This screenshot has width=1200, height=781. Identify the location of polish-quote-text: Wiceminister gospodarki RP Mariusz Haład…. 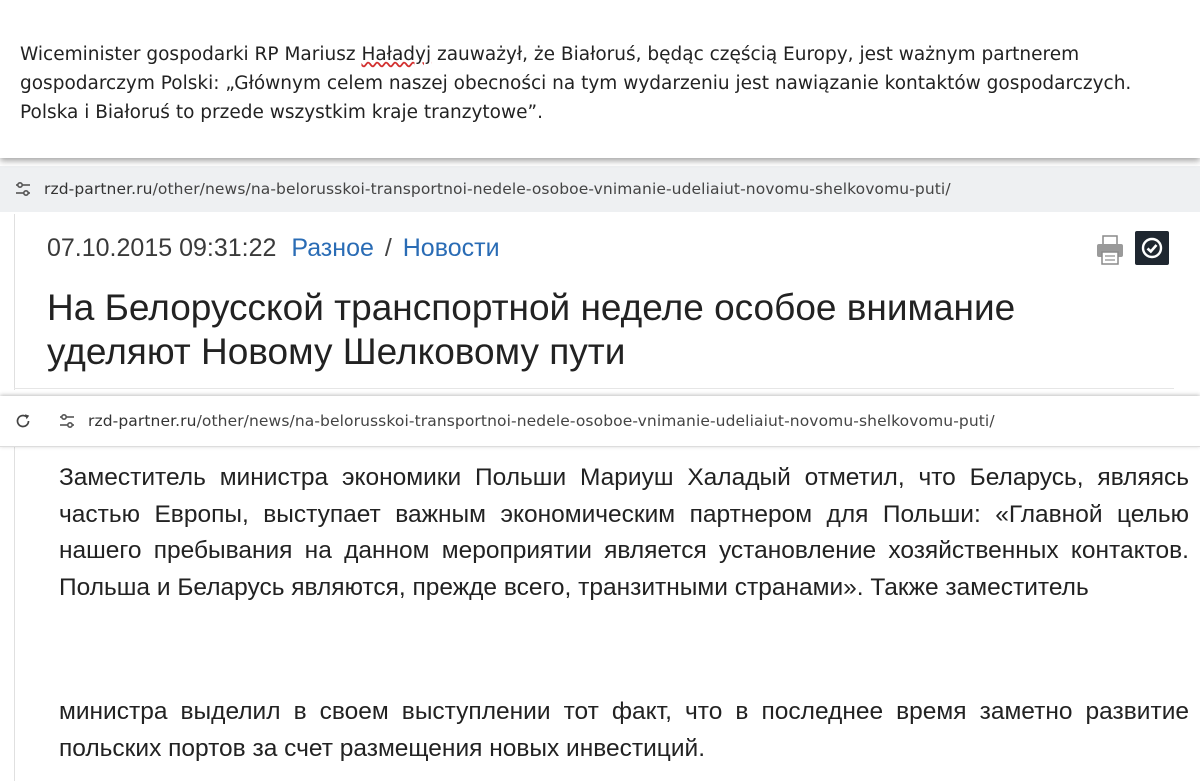
(600, 83).